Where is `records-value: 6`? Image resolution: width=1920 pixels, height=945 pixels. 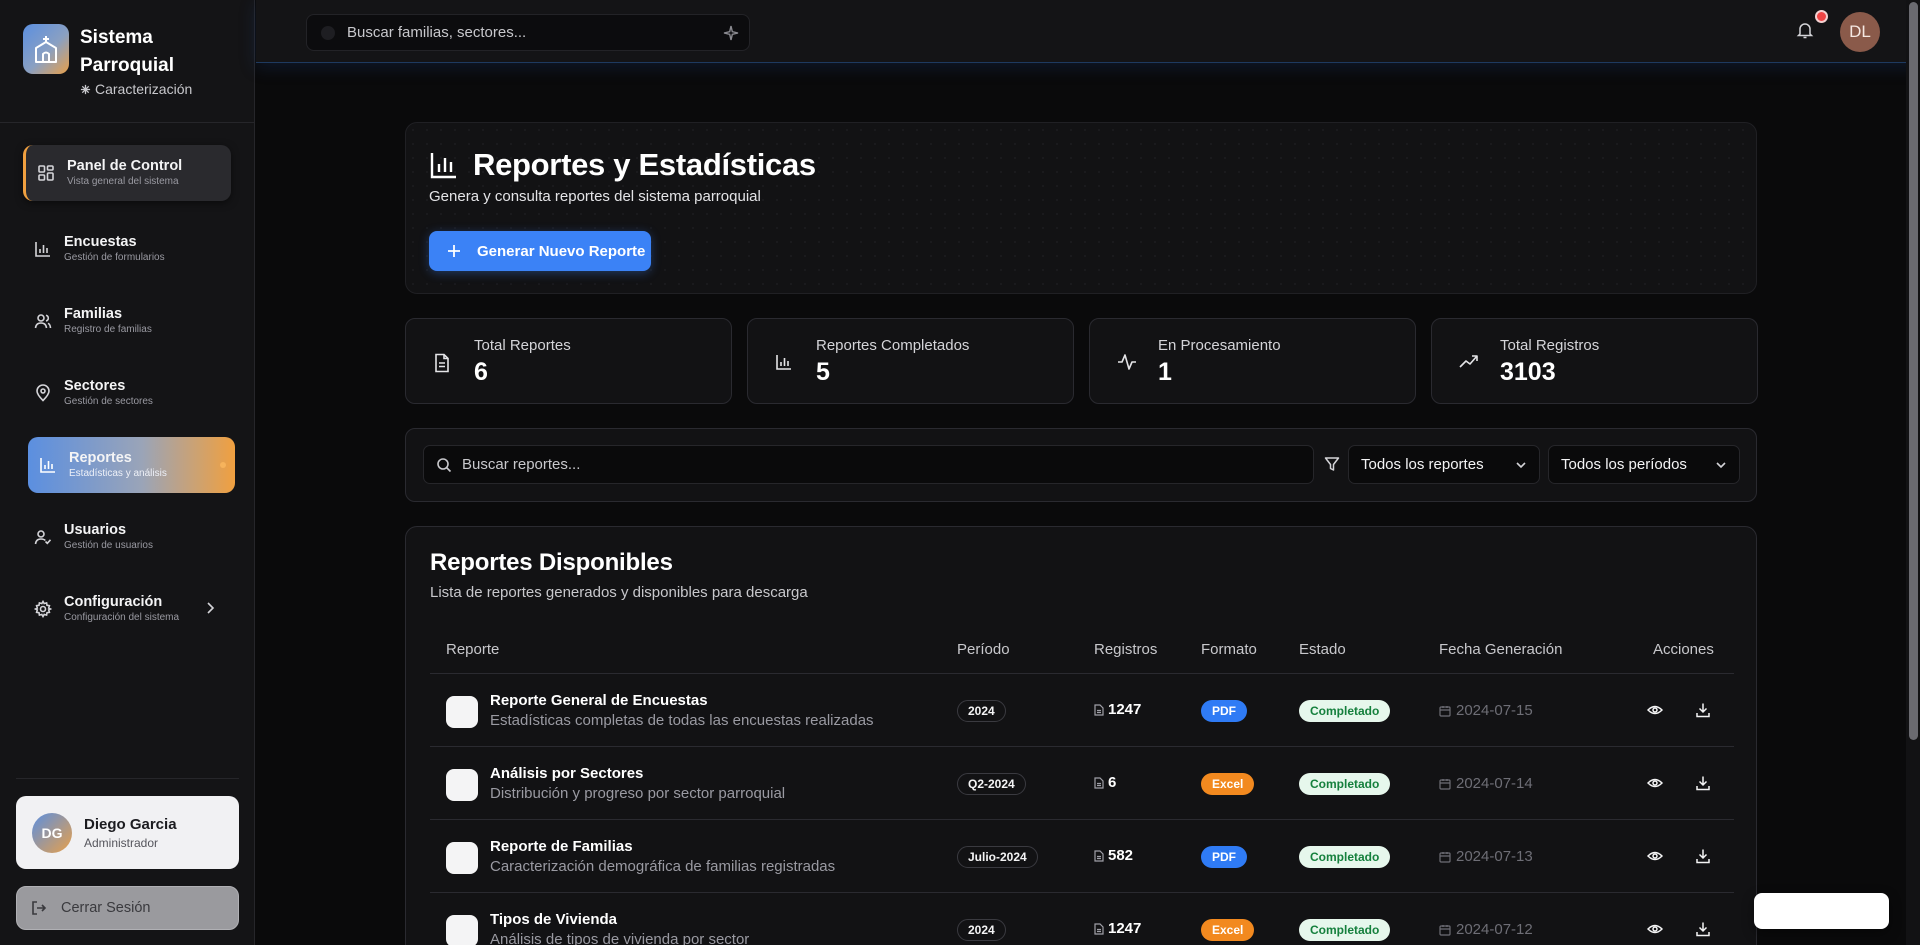 records-value: 6 is located at coordinates (1112, 782).